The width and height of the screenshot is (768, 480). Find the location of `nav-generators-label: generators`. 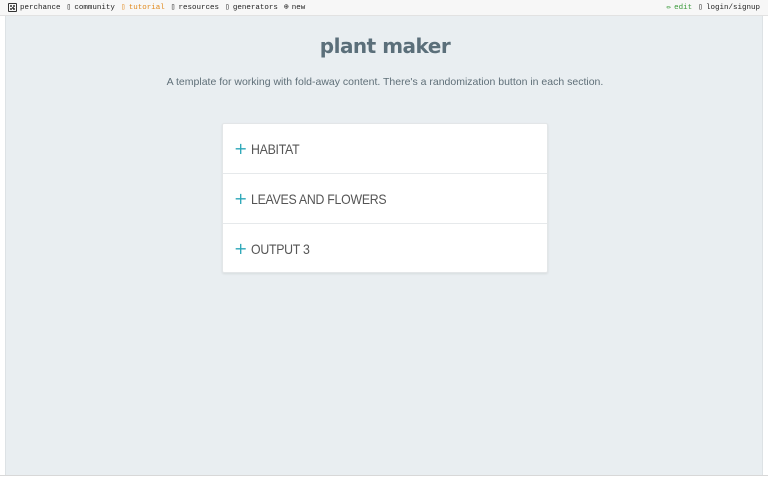

nav-generators-label: generators is located at coordinates (255, 7).